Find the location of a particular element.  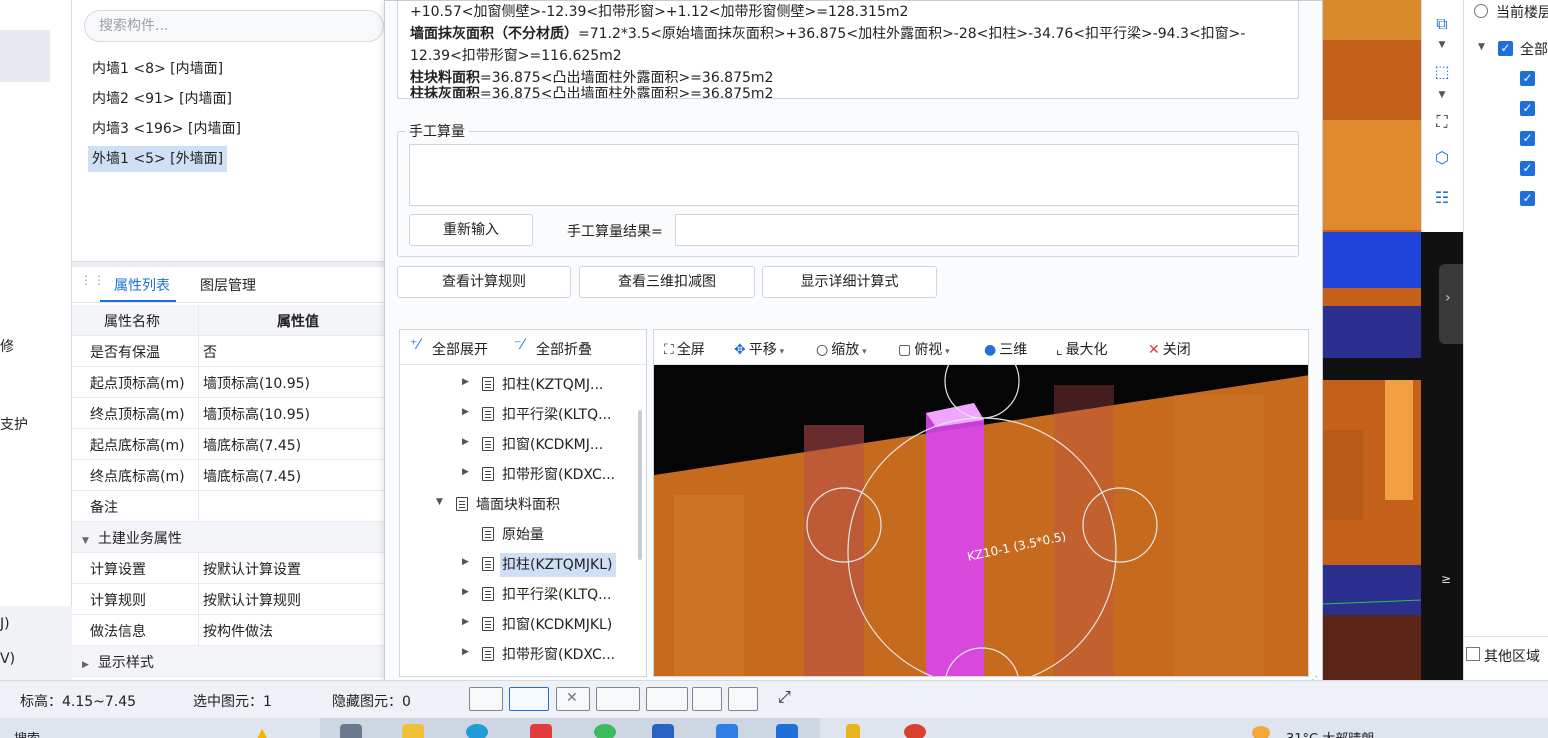

property-value: 墙底标高(7.45) is located at coordinates (296, 476).